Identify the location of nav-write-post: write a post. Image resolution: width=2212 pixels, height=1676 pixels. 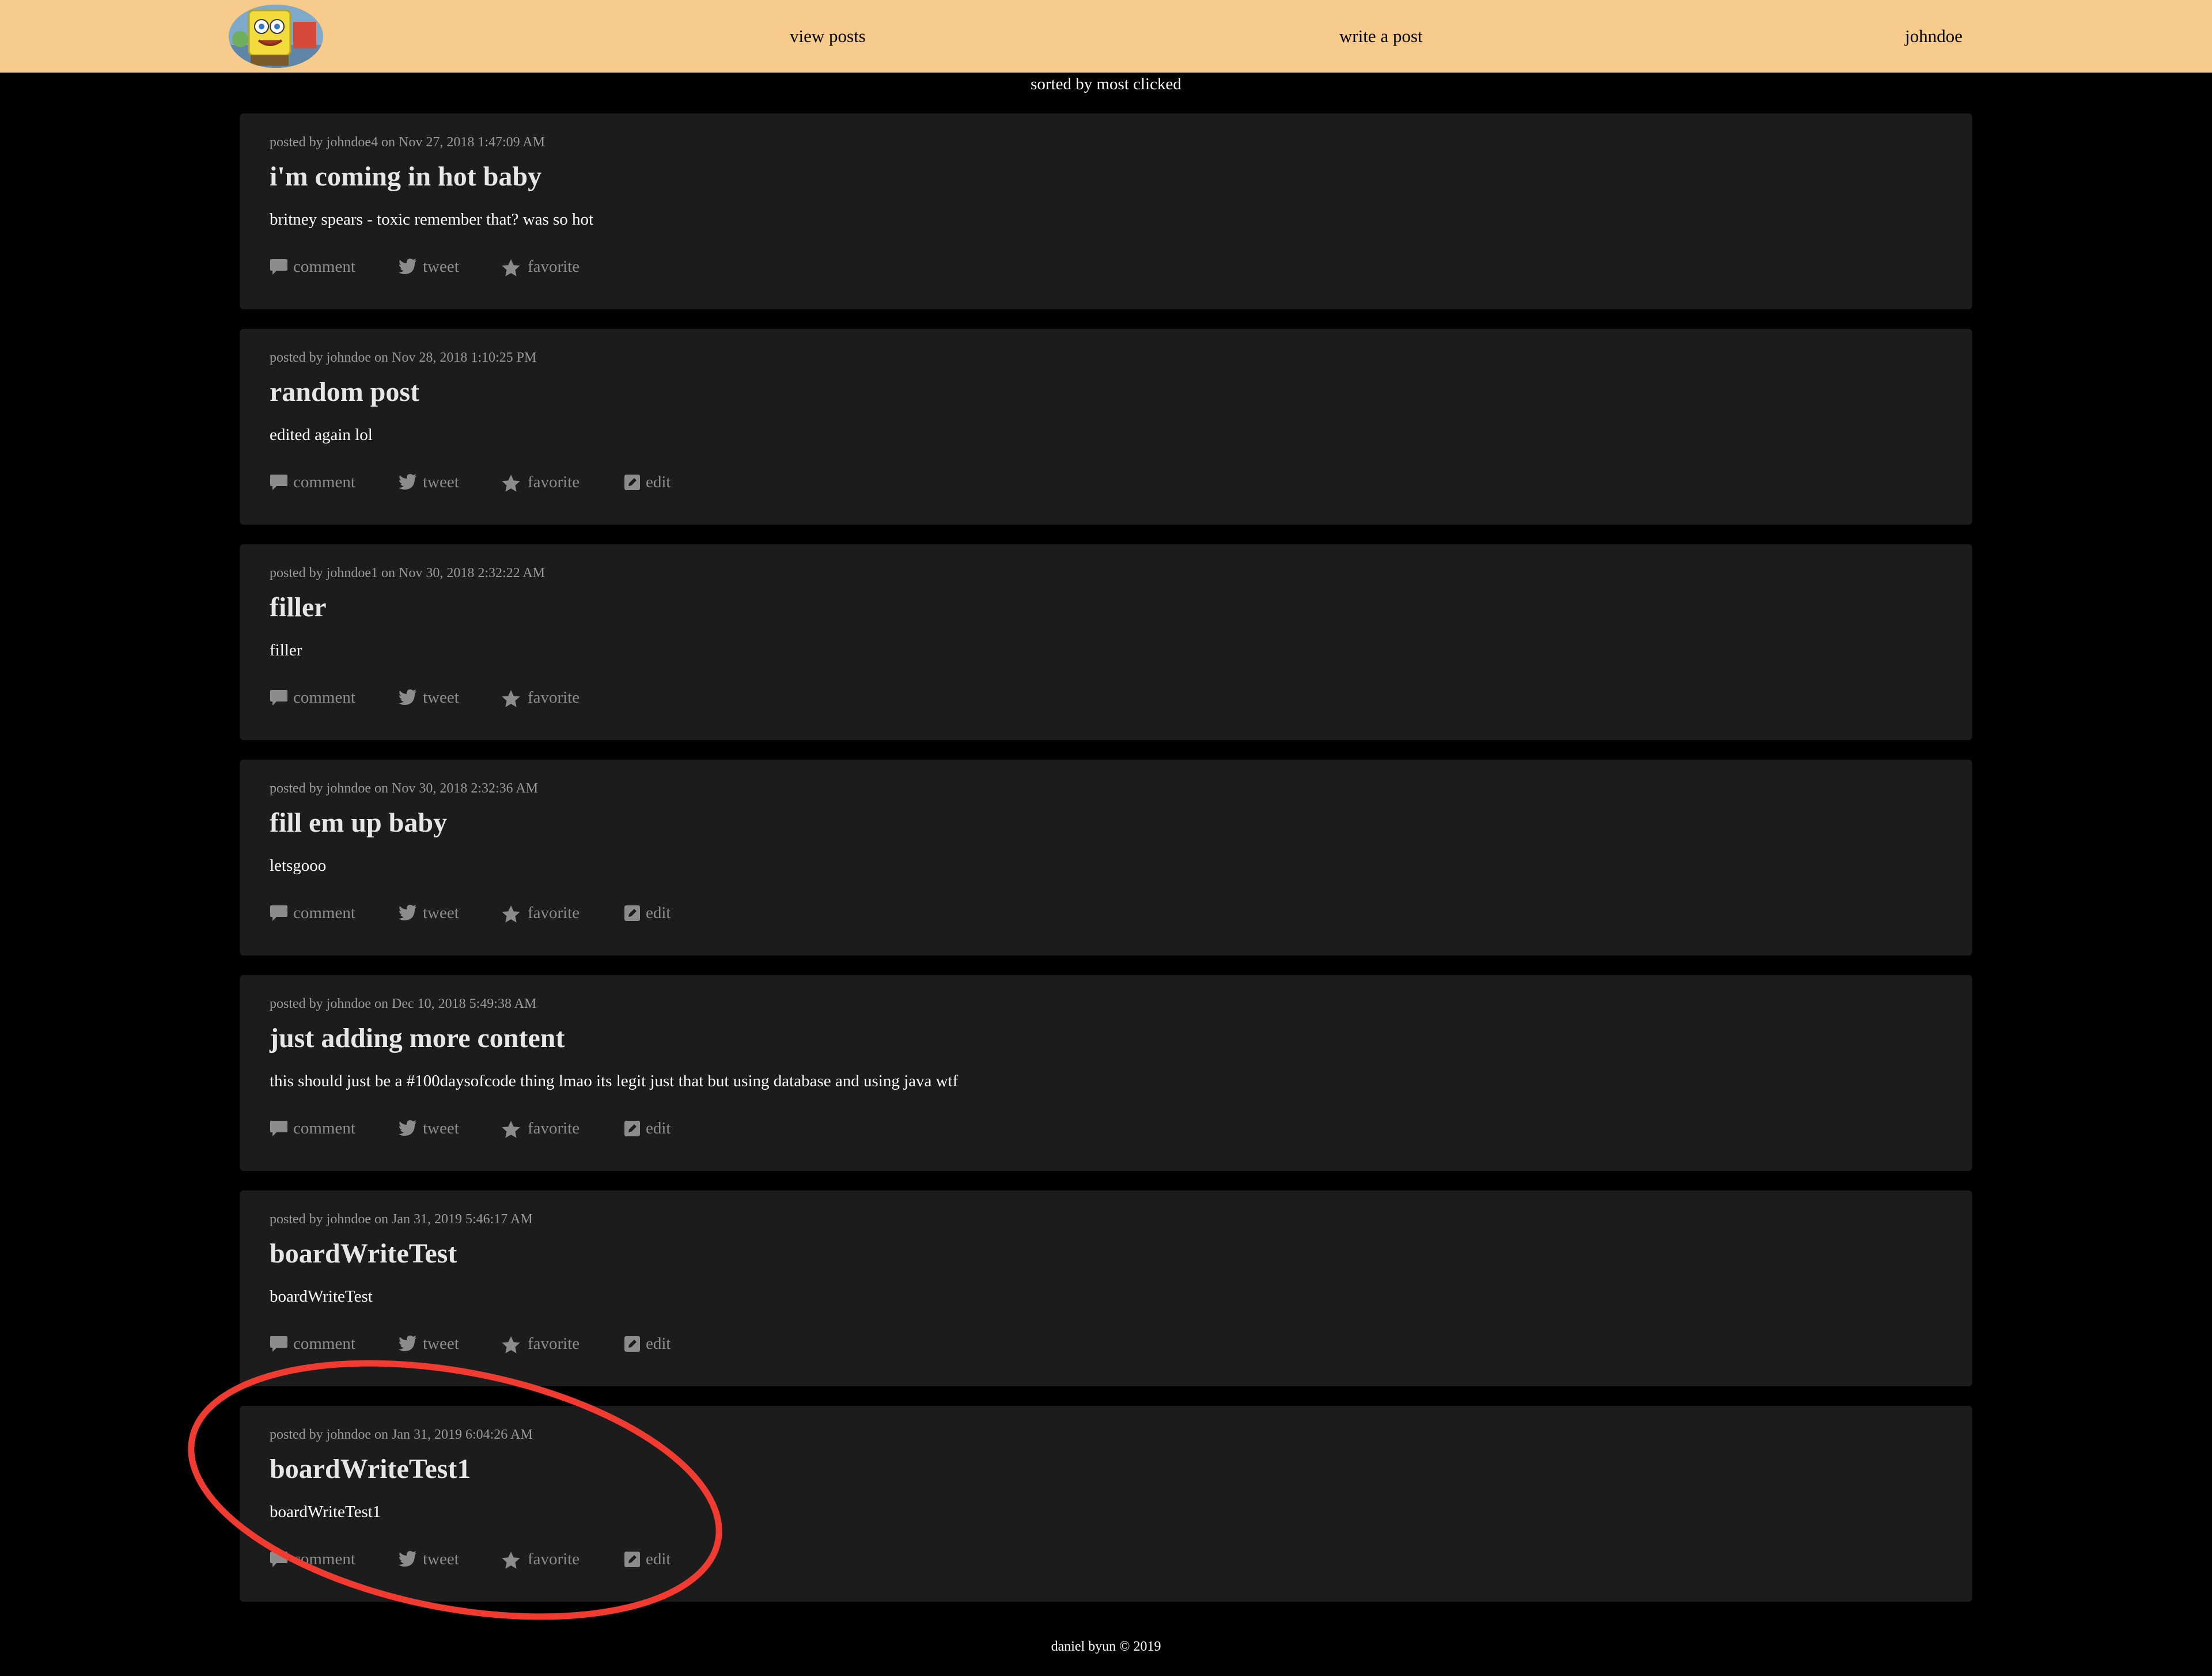
(1381, 36).